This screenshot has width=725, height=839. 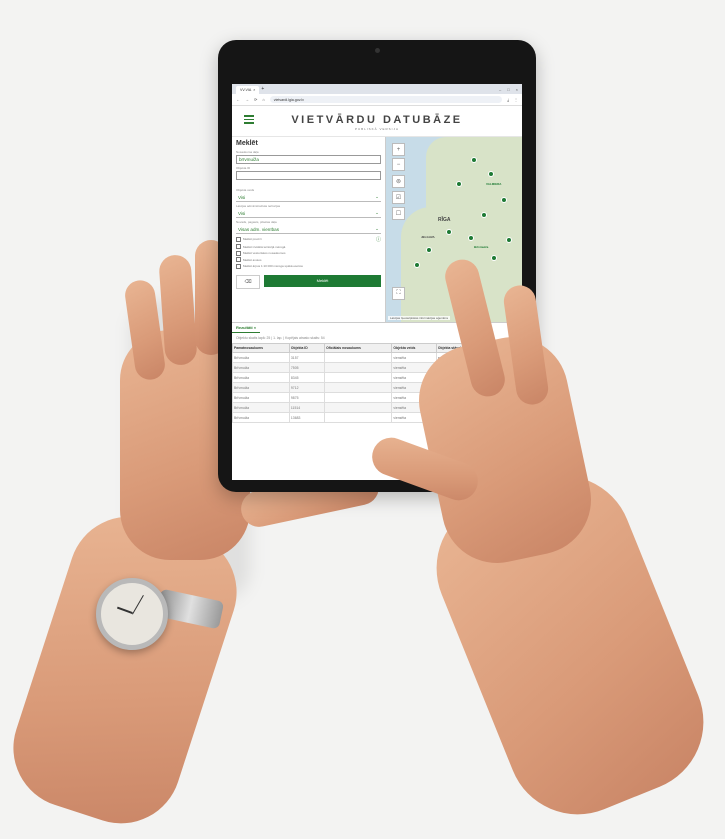 I want to click on close-window-icon: ×, so click(x=517, y=89).